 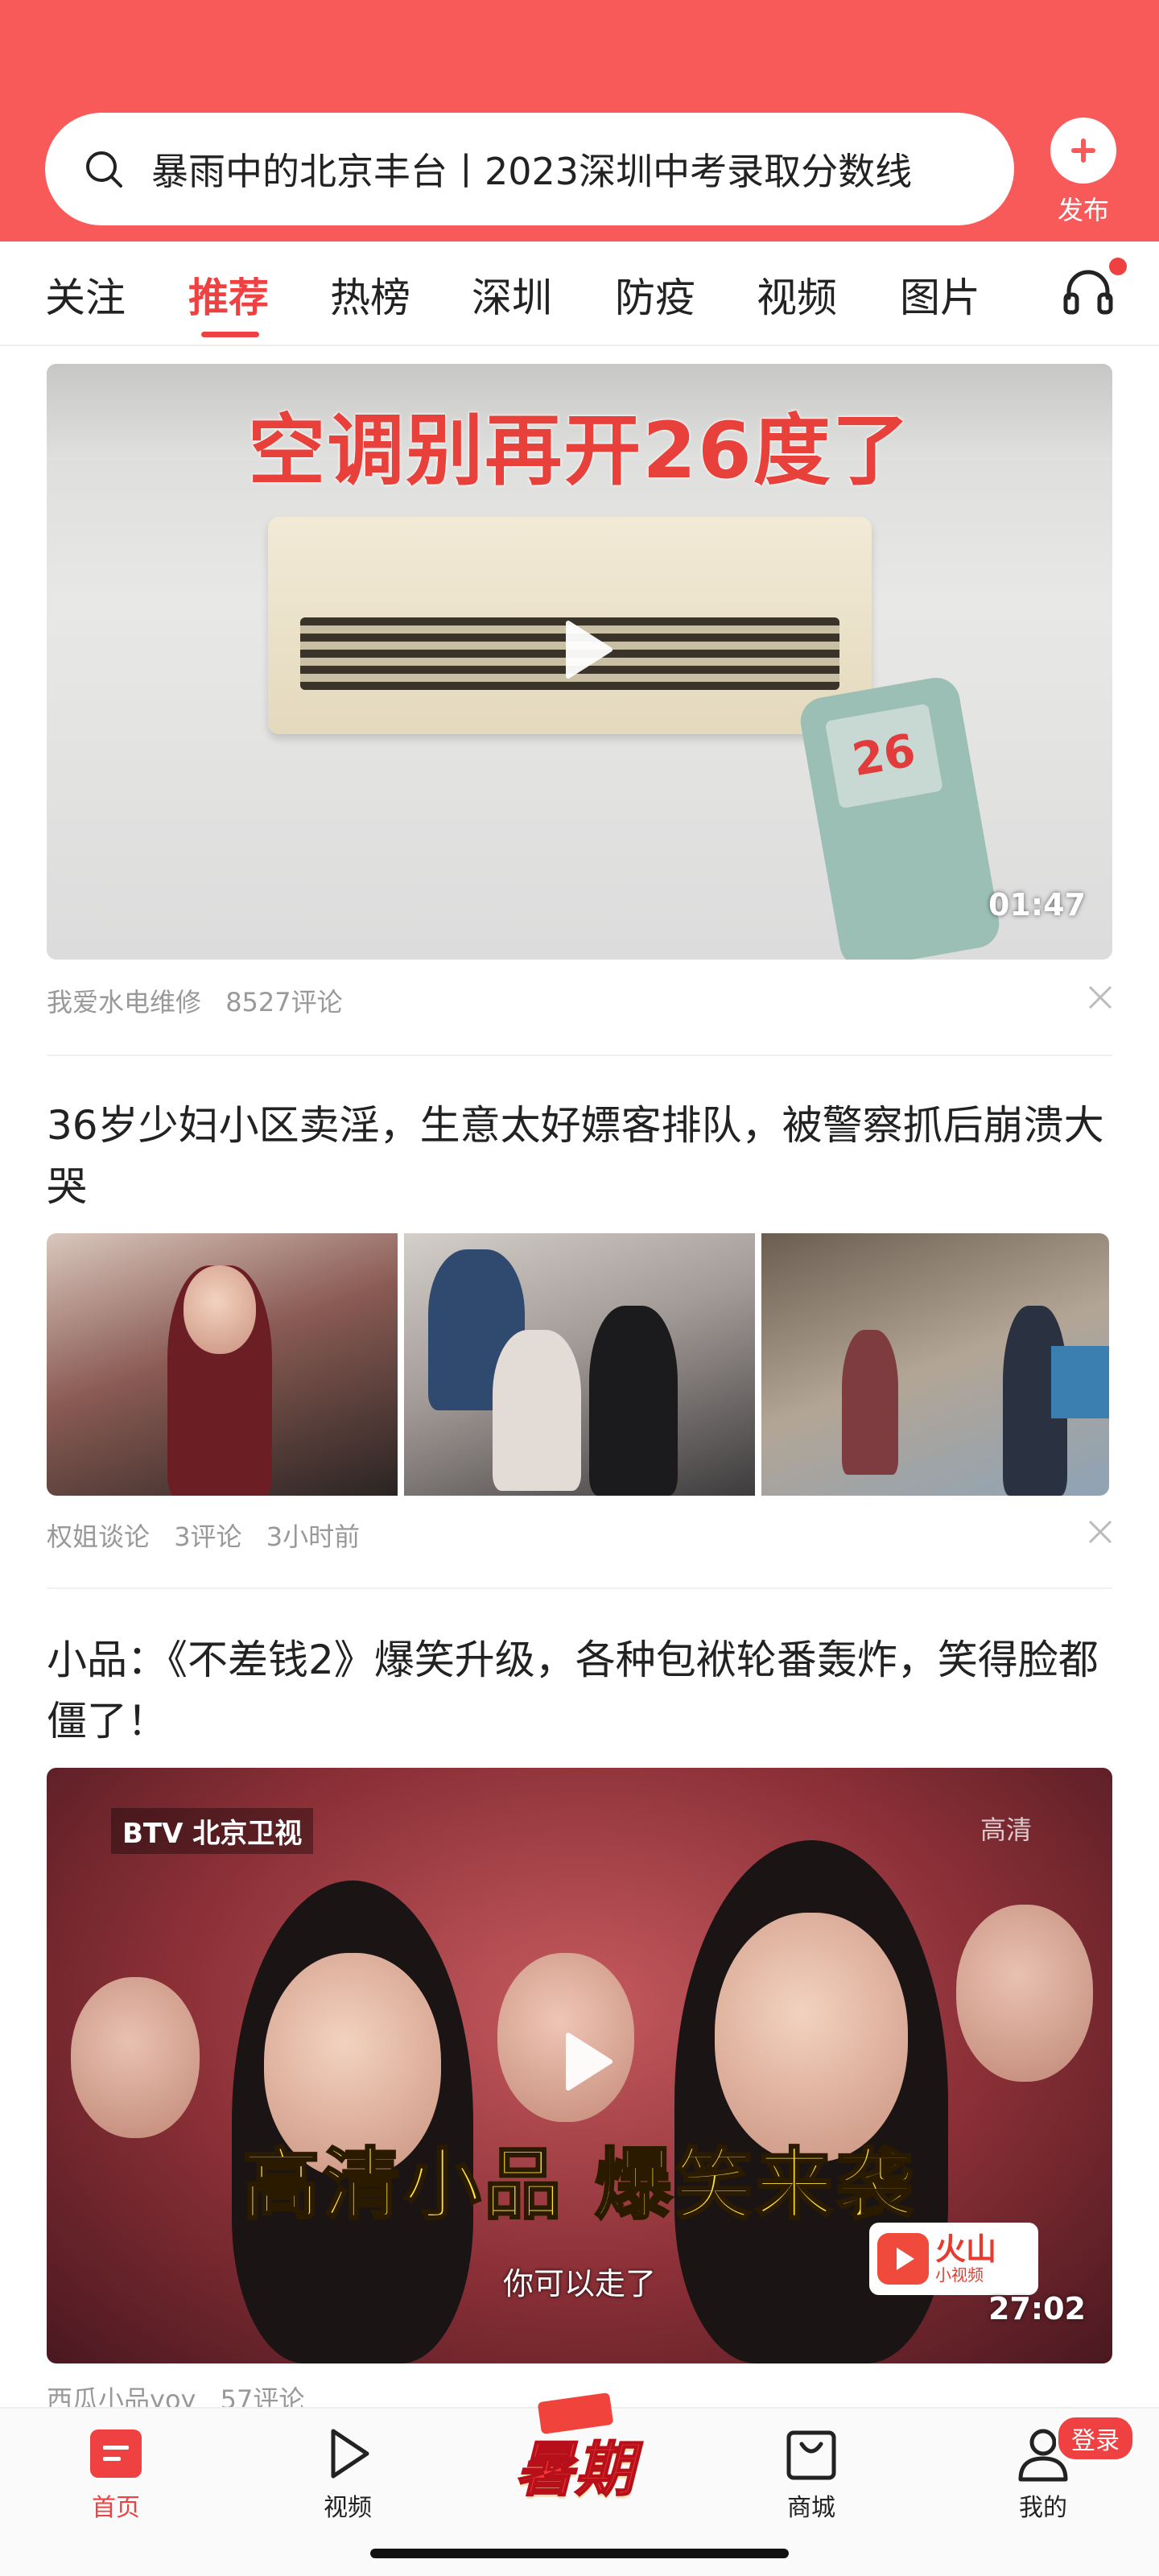 I want to click on nav-mall-label: 商城, so click(x=811, y=2508).